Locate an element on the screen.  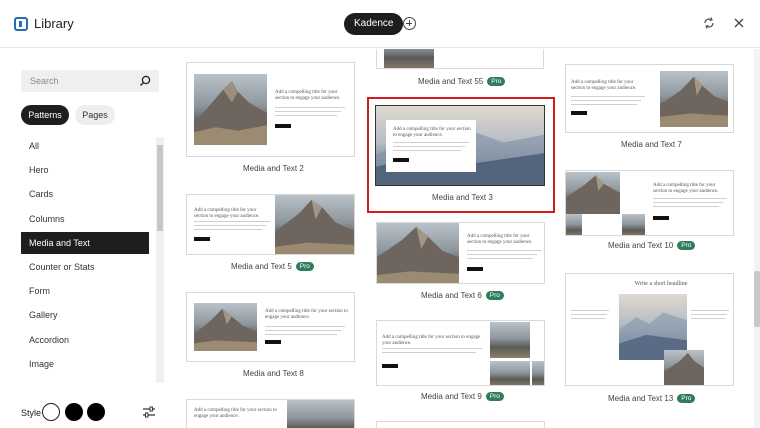
sync-icon is located at coordinates (709, 23).